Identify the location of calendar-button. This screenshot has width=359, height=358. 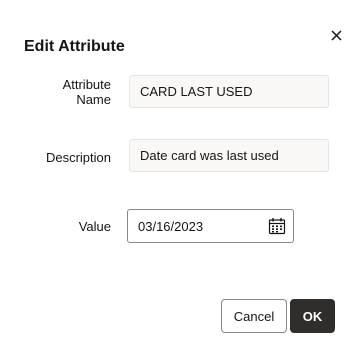
(277, 226).